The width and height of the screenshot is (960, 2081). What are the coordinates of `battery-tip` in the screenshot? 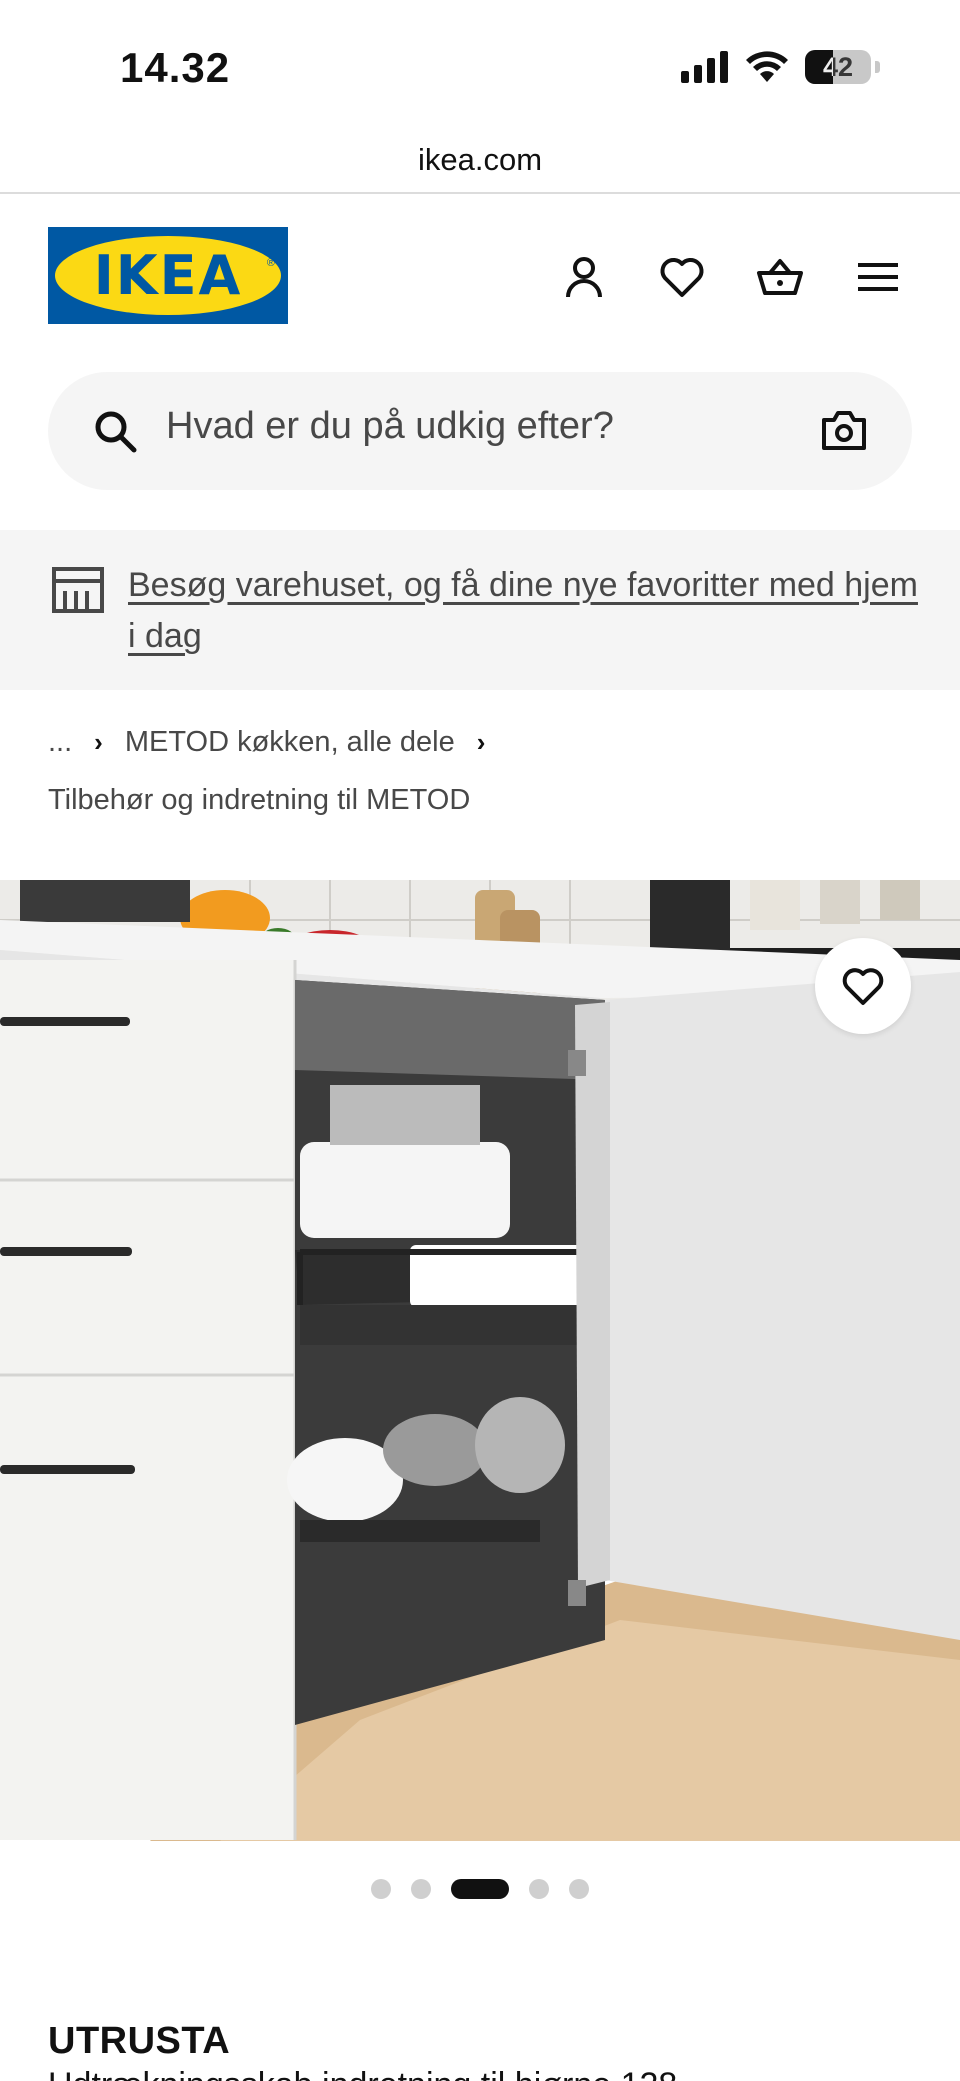 It's located at (877, 67).